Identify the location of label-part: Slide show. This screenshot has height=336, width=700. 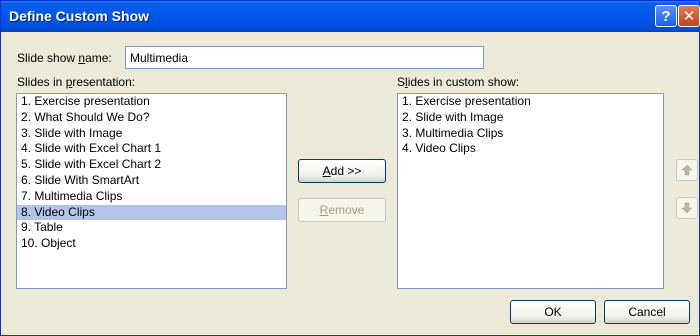
(48, 58).